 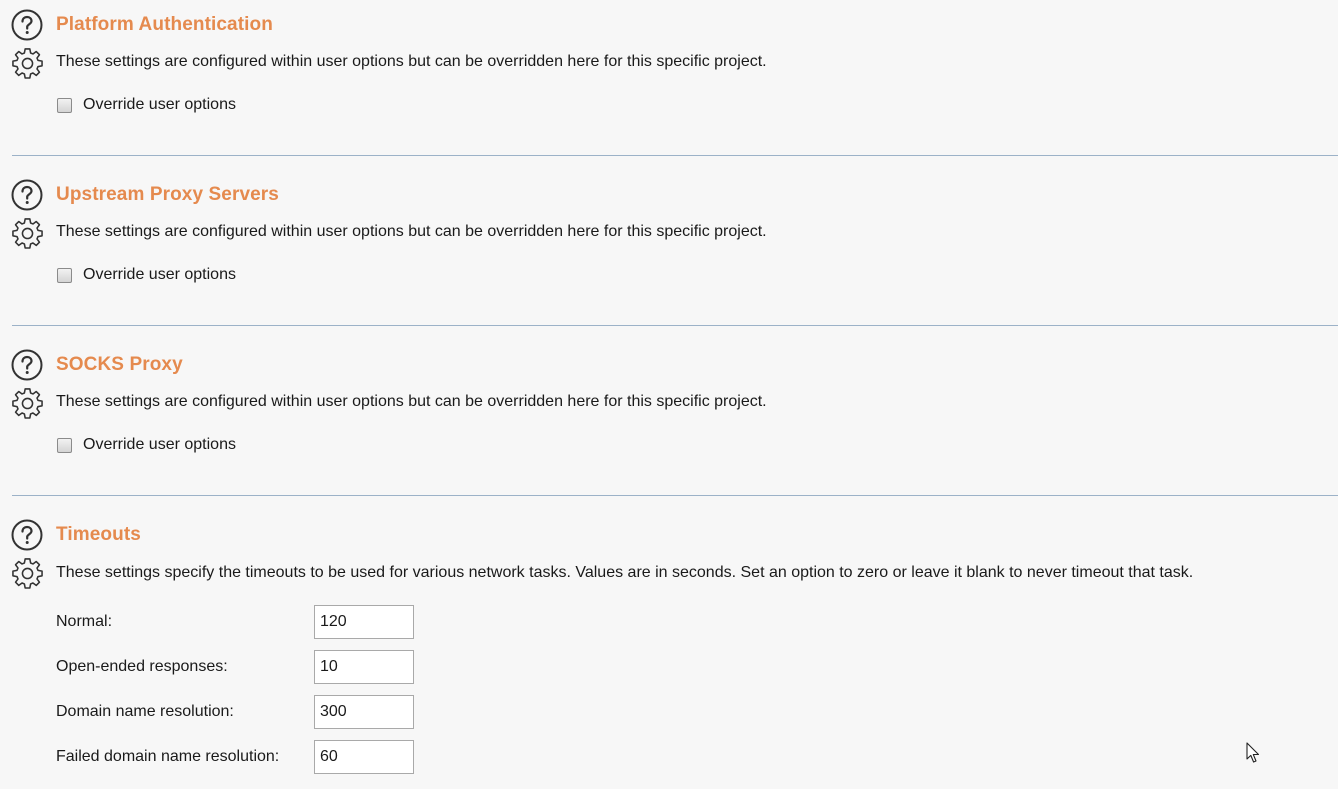 I want to click on section-title: Timeouts, so click(x=98, y=534).